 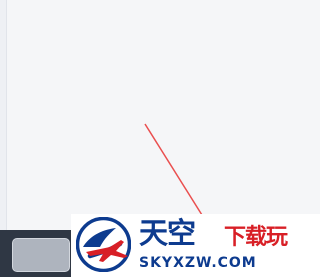 What do you see at coordinates (167, 233) in the screenshot?
I see `watermark-brand-main: 天空` at bounding box center [167, 233].